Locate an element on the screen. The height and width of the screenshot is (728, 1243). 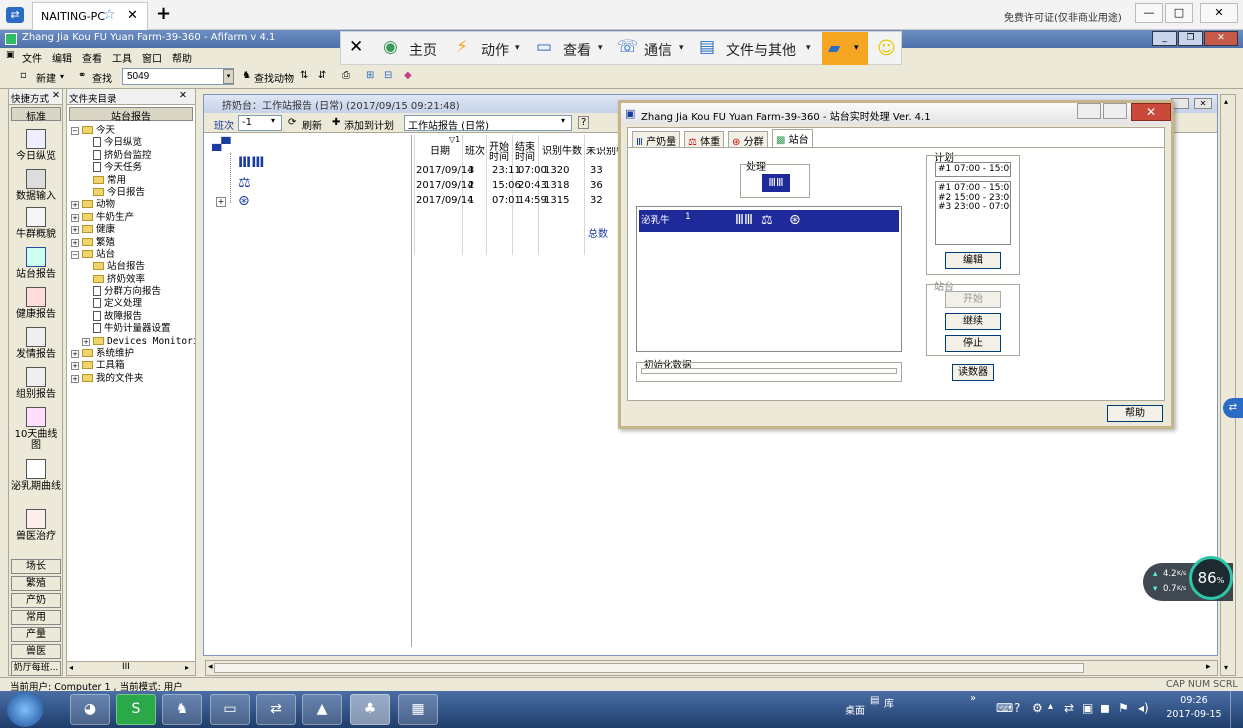
tree-item: 站台报告 is located at coordinates (133, 267).